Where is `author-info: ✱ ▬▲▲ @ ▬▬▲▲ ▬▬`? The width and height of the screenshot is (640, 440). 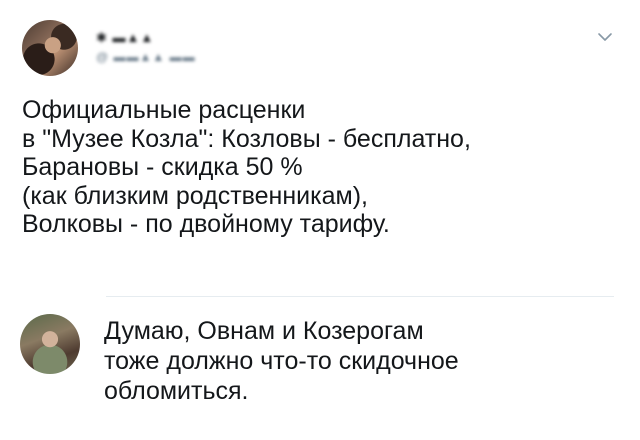 author-info: ✱ ▬▲▲ @ ▬▬▲▲ ▬▬ is located at coordinates (216, 46).